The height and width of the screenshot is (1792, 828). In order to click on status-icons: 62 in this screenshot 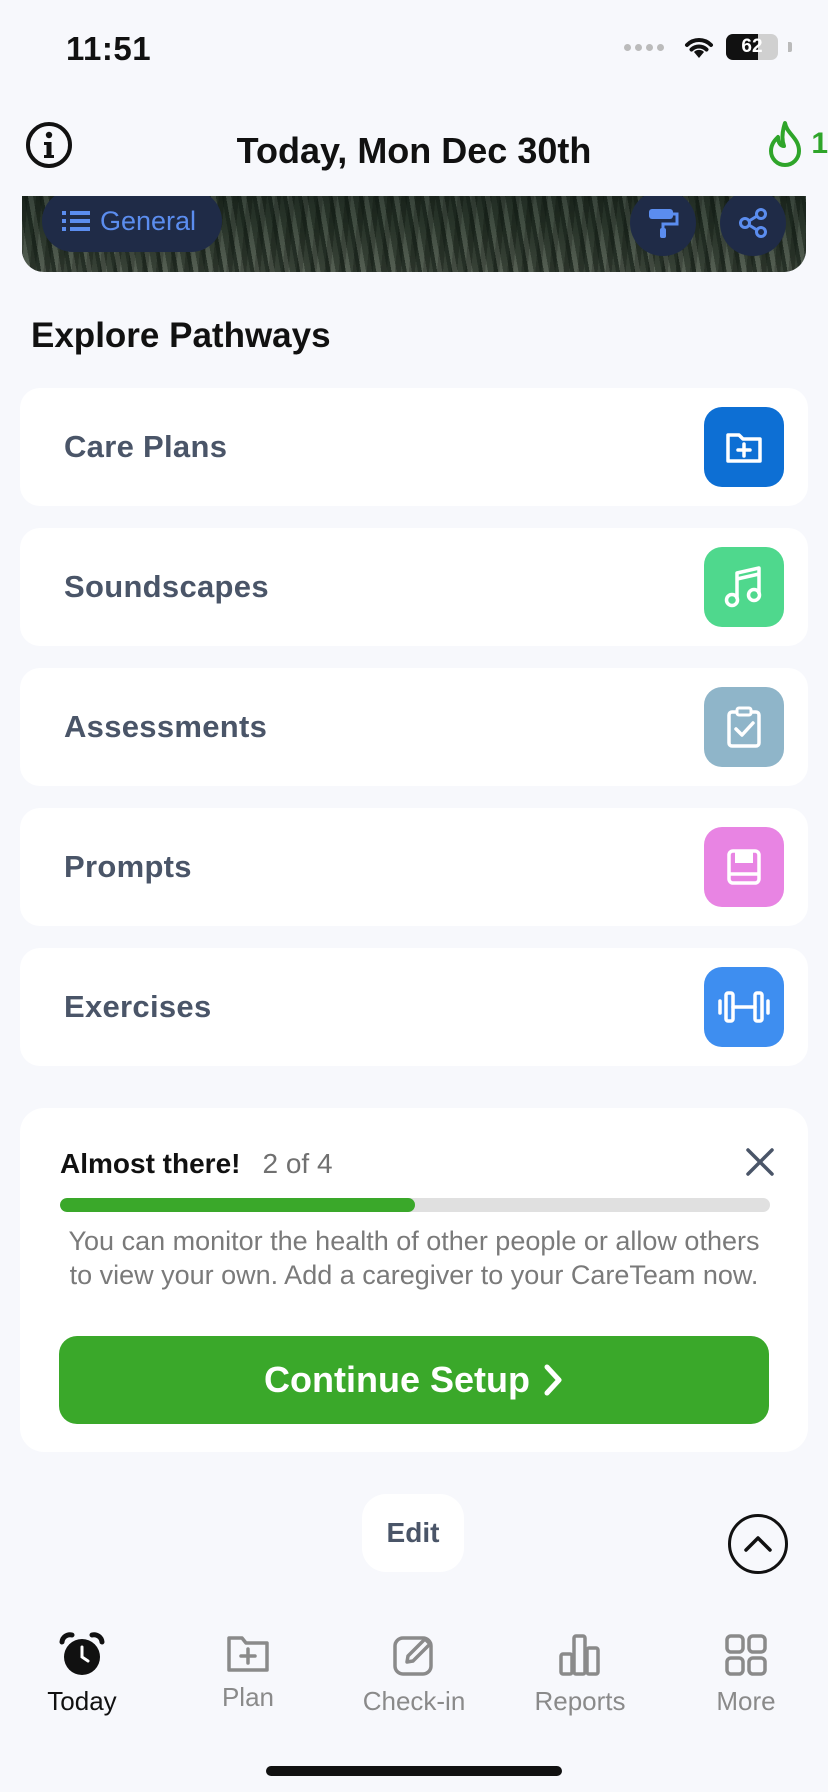, I will do `click(708, 47)`.